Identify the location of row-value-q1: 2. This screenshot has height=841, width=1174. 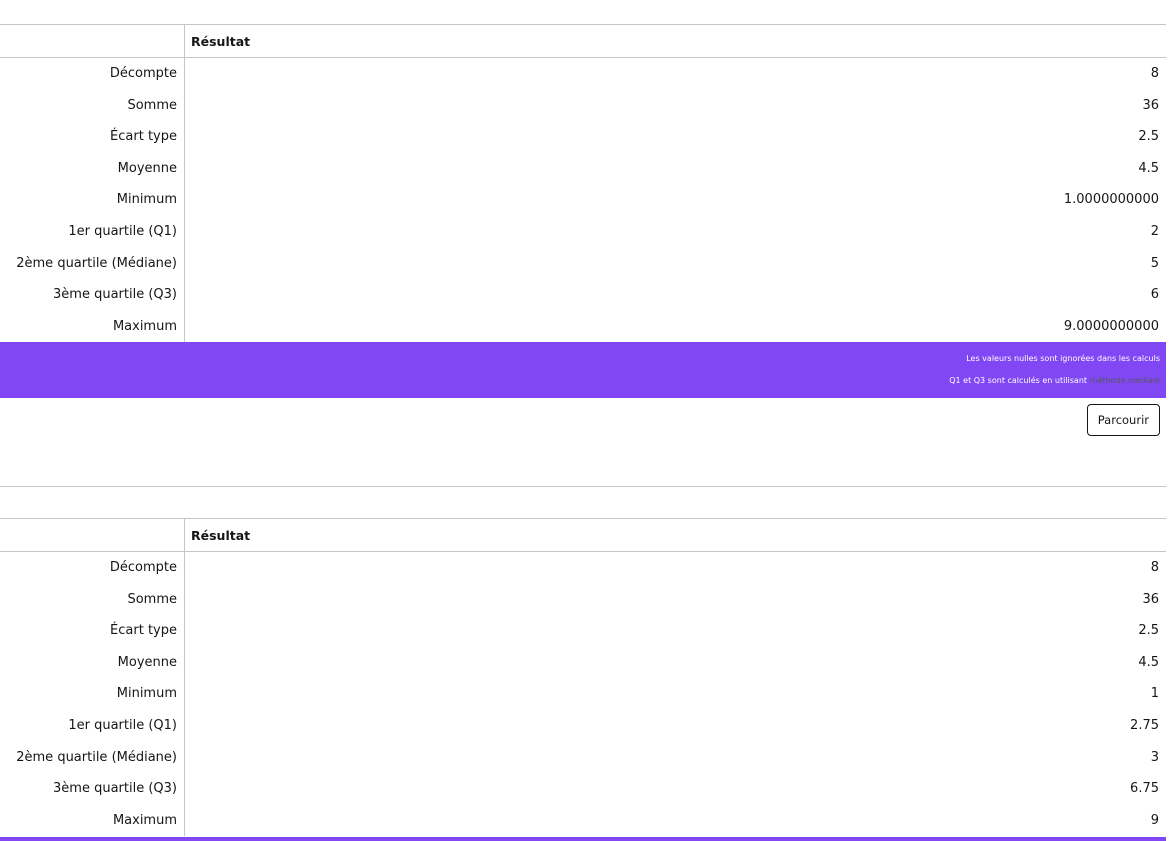
(1154, 231).